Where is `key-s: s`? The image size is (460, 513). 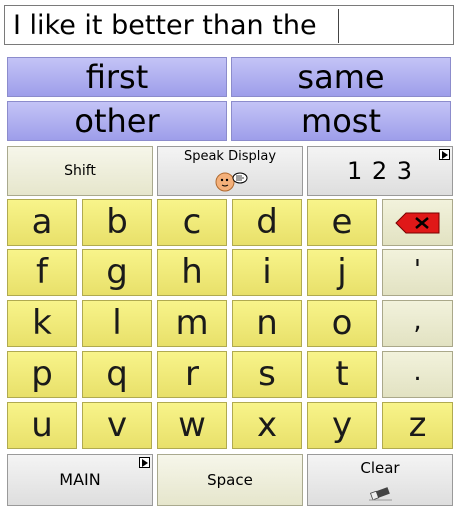
key-s: s is located at coordinates (267, 374).